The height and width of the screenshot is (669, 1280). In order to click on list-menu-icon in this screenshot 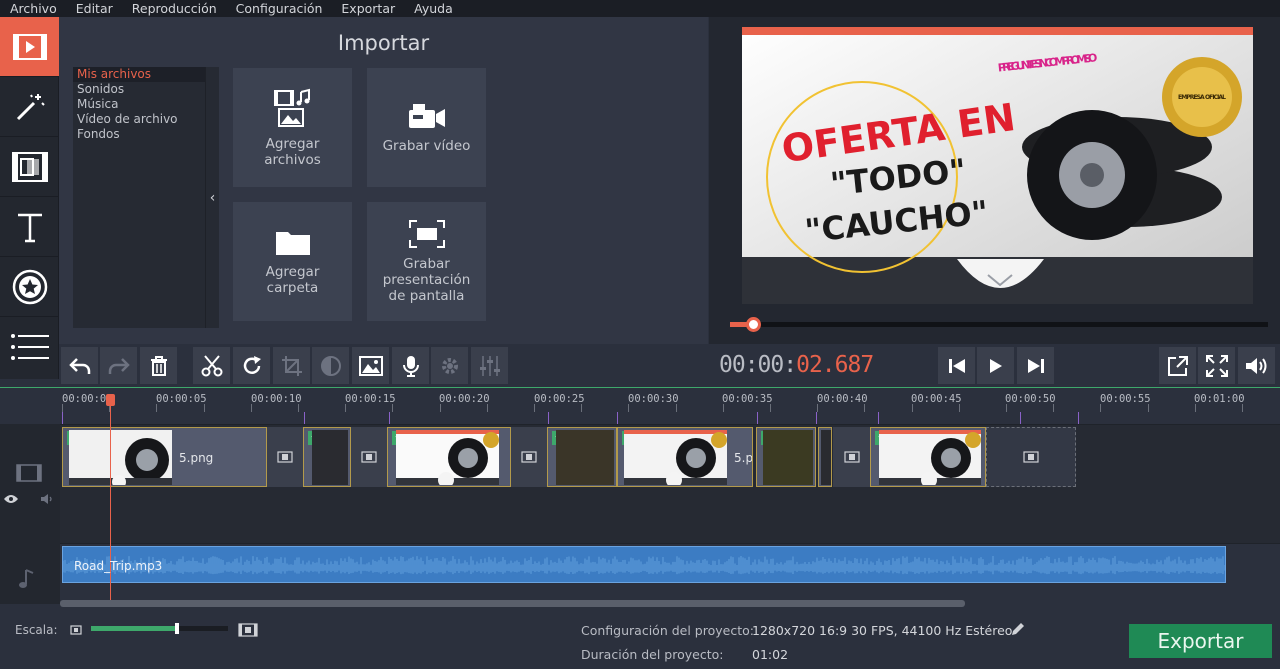, I will do `click(29, 347)`.